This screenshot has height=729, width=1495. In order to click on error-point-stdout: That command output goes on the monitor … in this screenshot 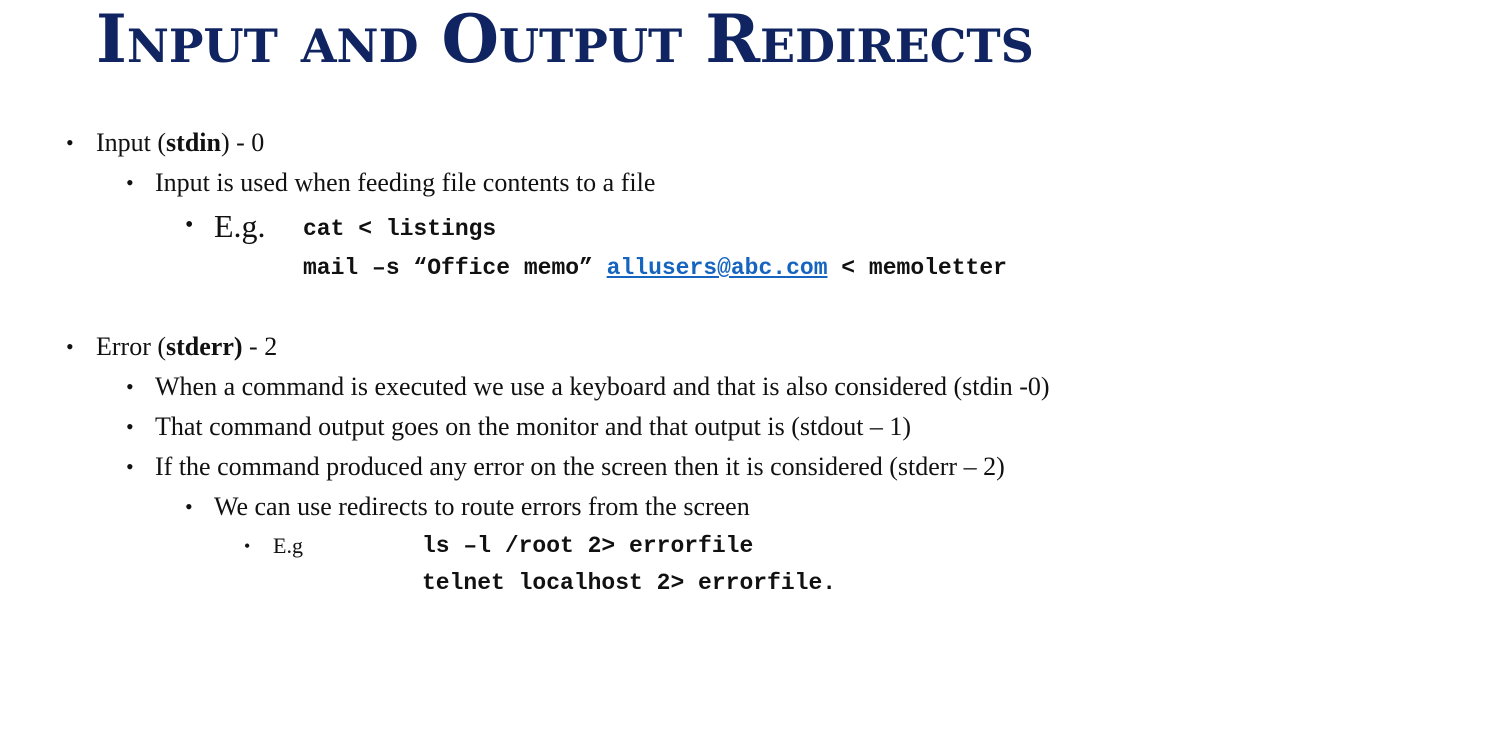, I will do `click(533, 426)`.